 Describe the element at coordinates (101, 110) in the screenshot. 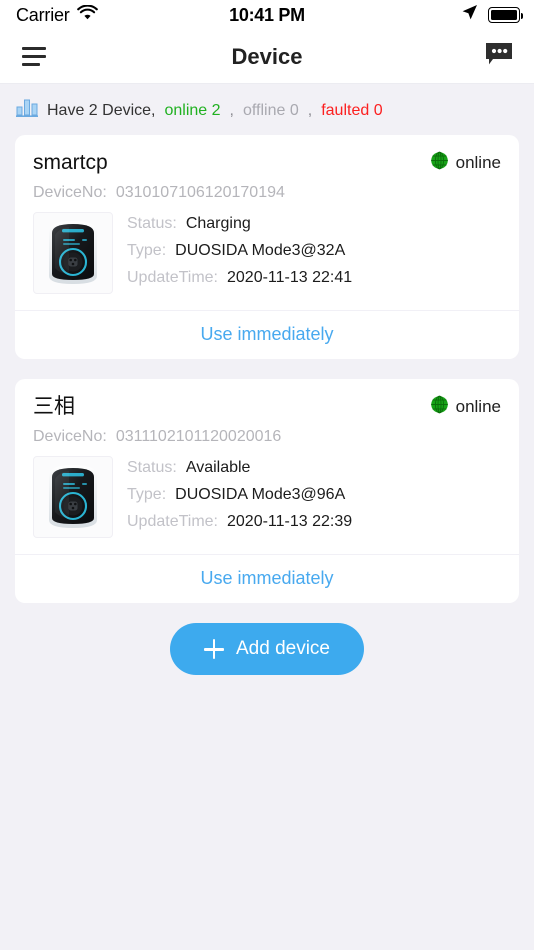

I see `summary-total: Have 2 Device,` at that location.